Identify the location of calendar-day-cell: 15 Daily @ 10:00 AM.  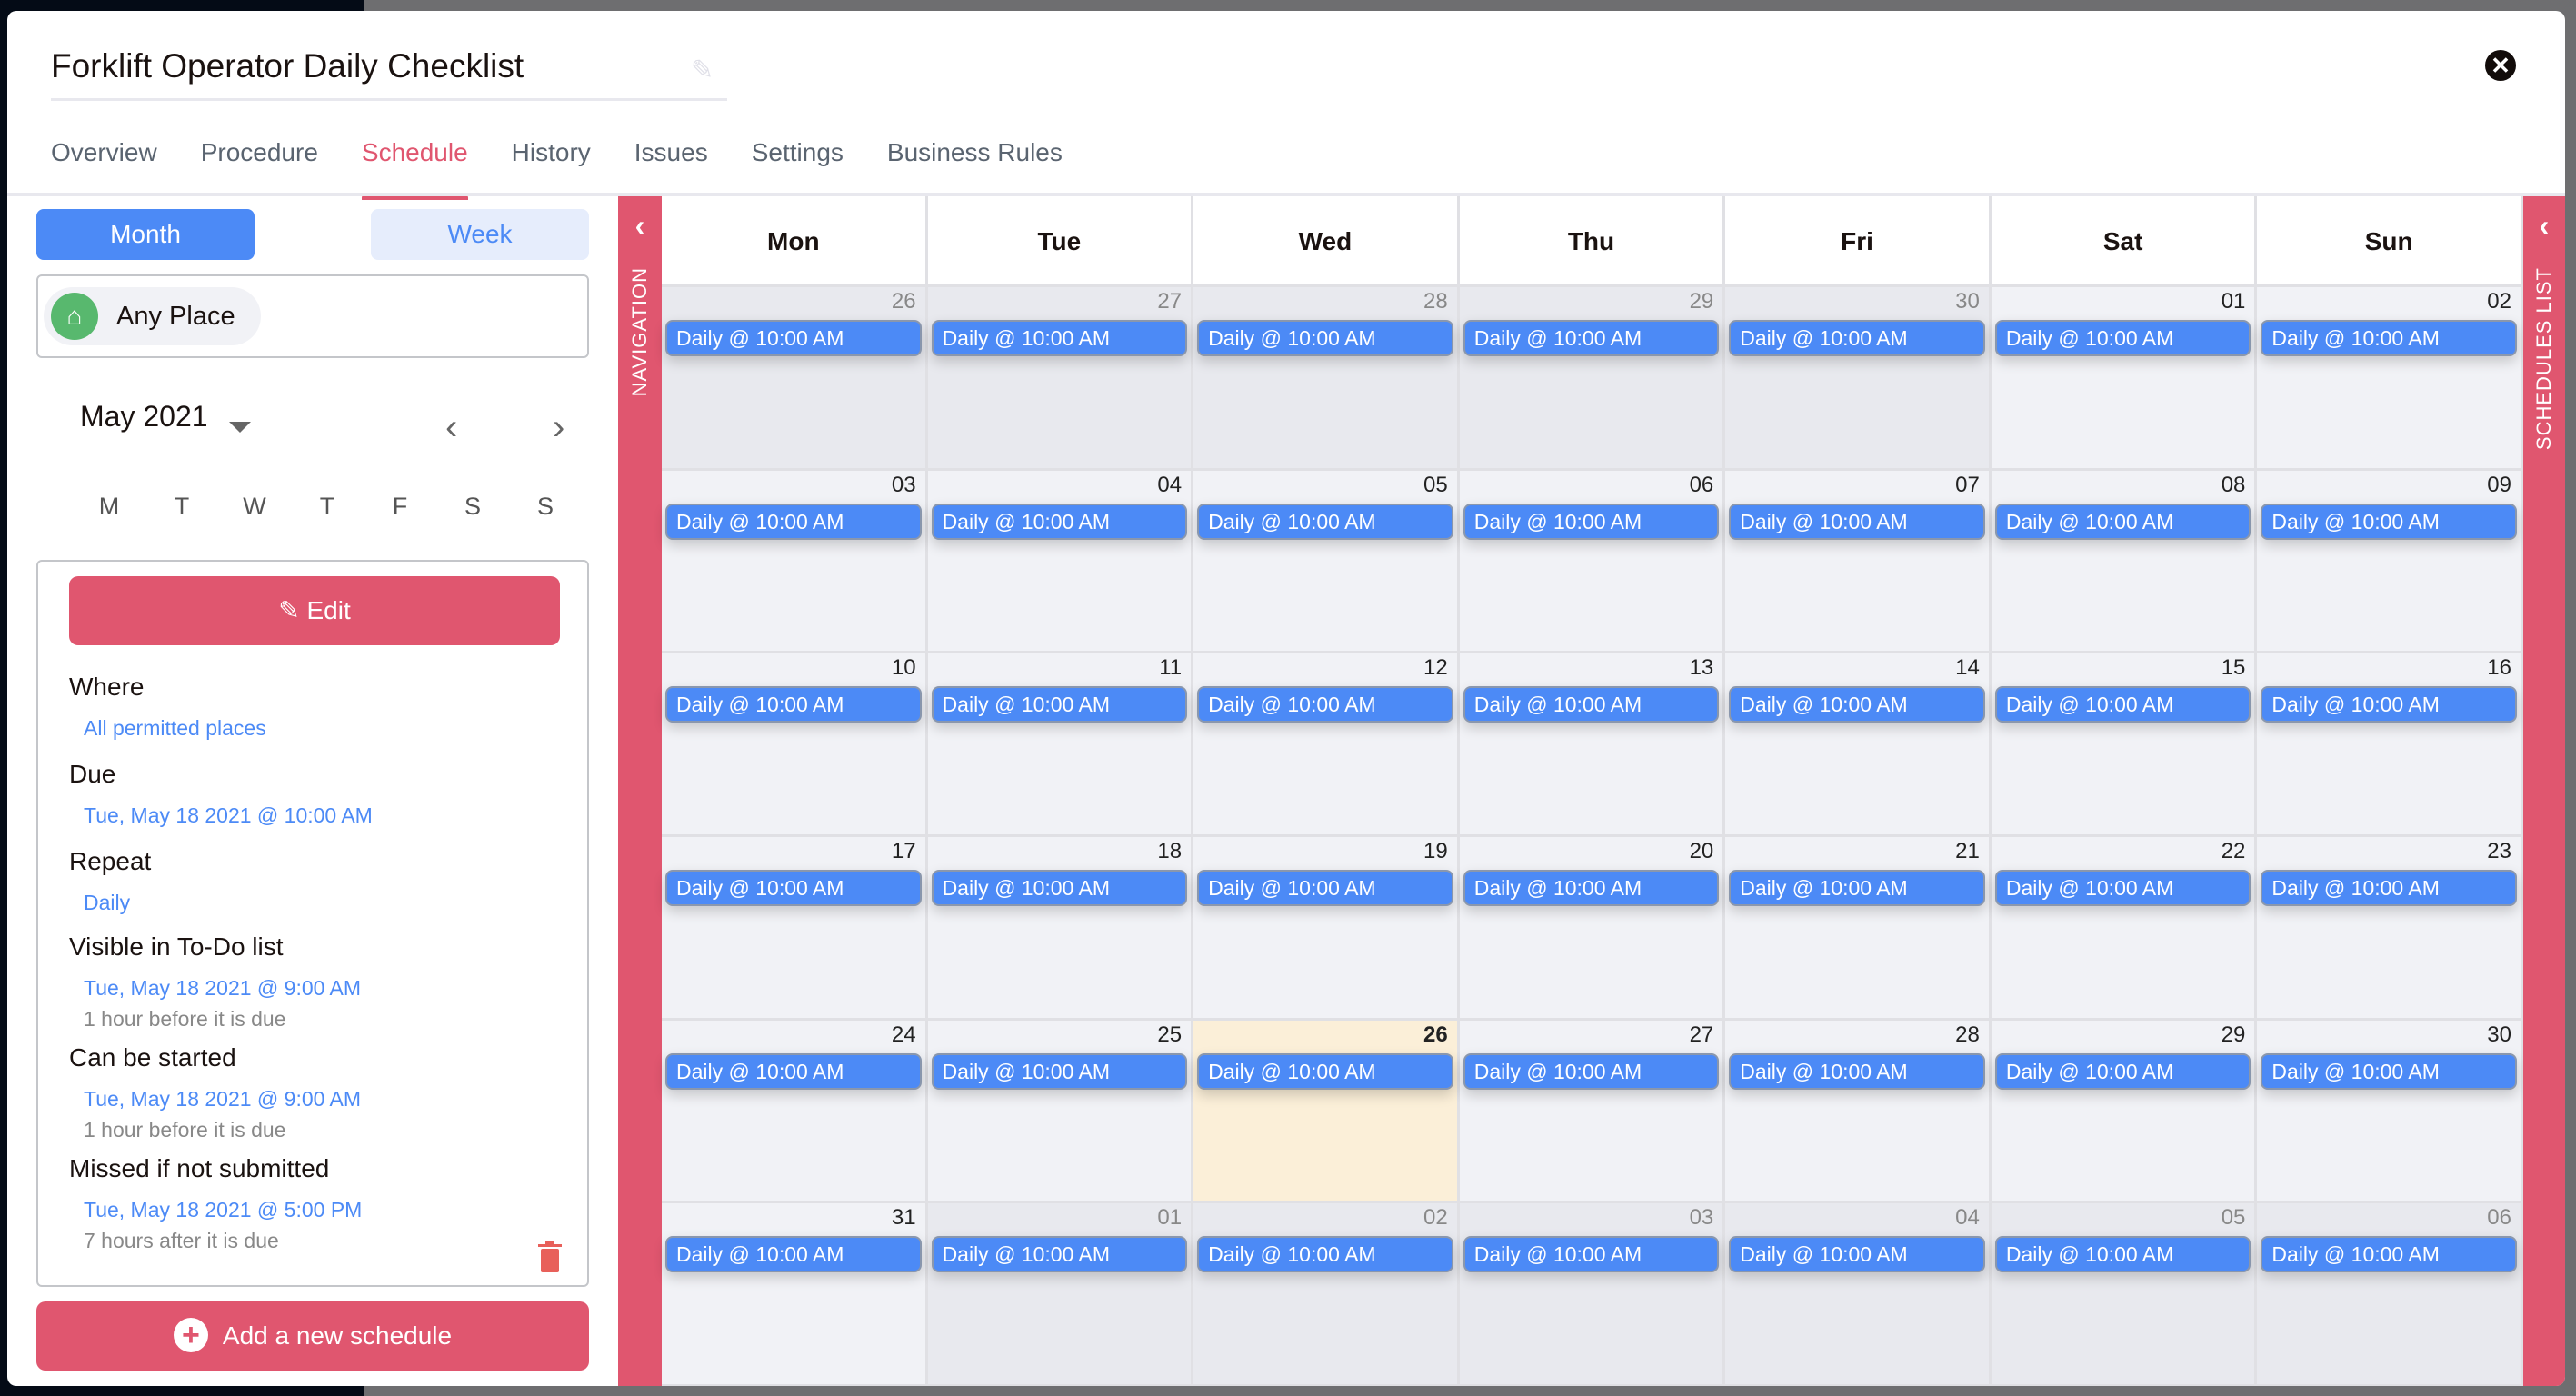
(2124, 745).